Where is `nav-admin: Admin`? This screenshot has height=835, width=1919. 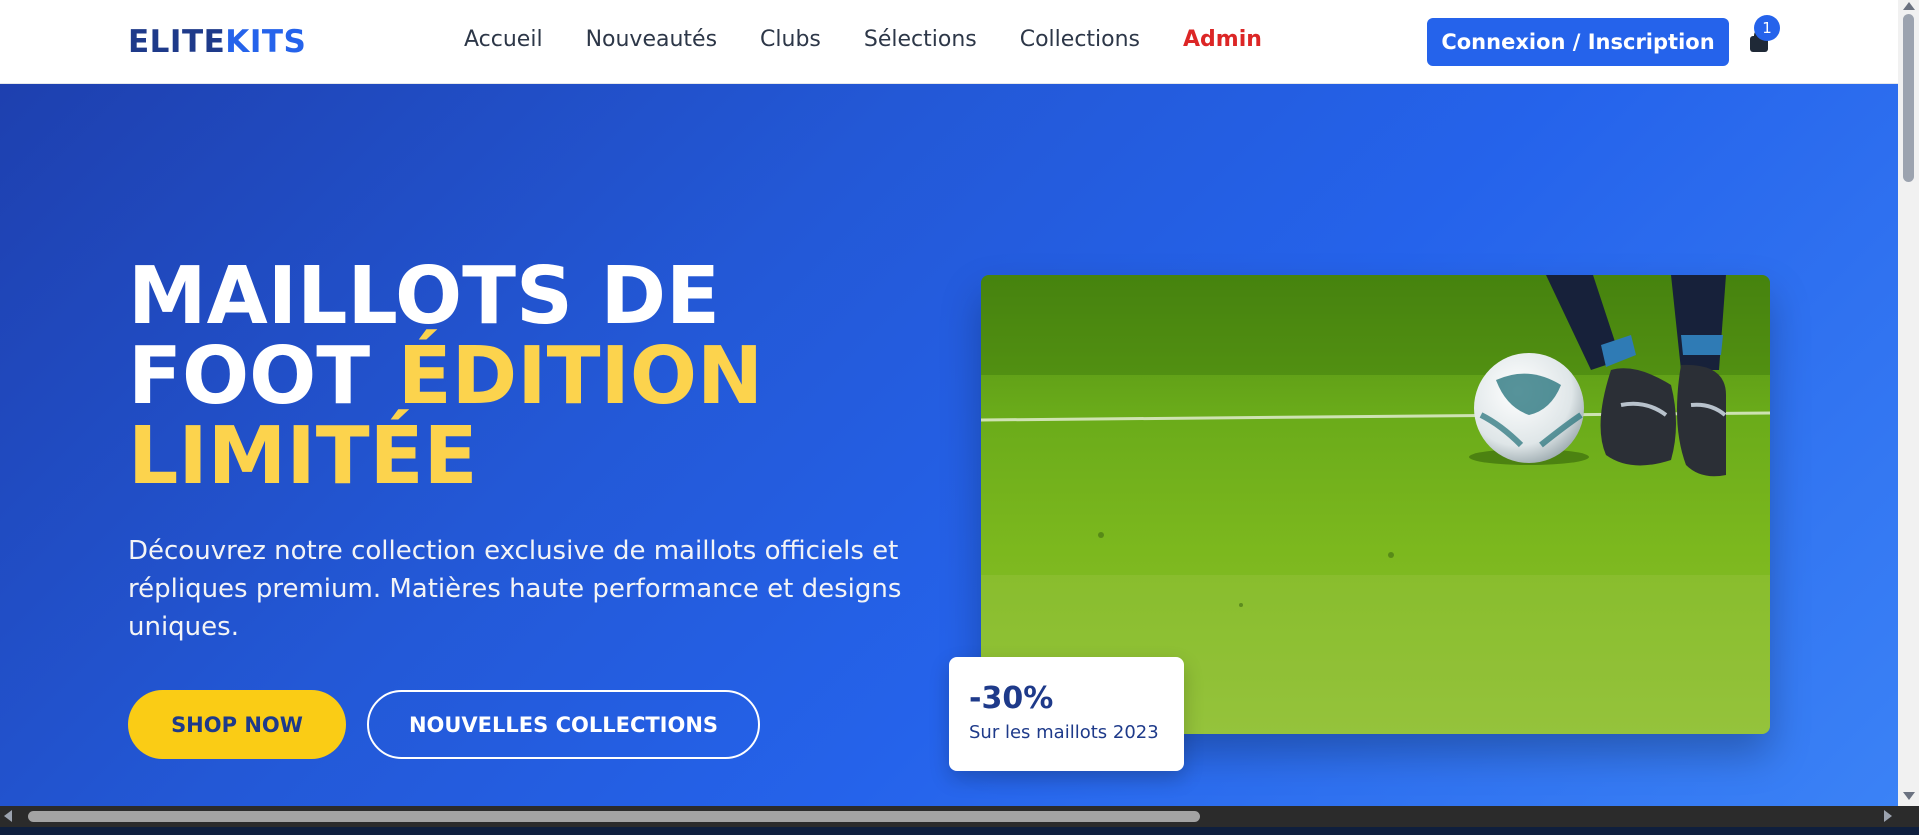 nav-admin: Admin is located at coordinates (1222, 39).